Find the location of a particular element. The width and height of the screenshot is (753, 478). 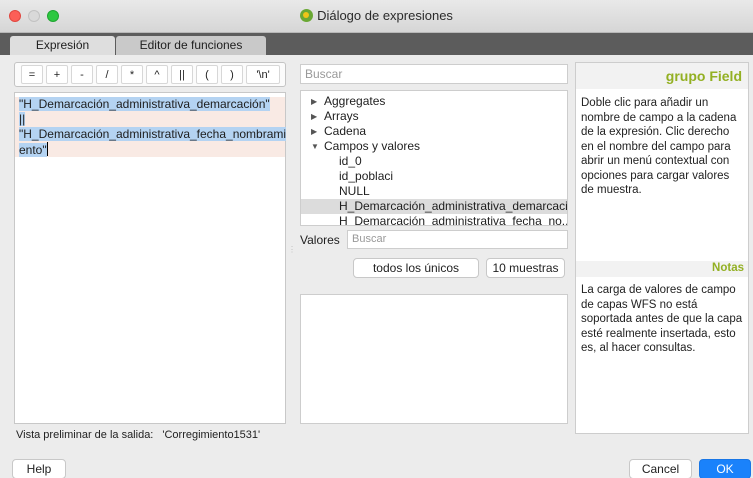

operator-minus-button: - is located at coordinates (82, 74).